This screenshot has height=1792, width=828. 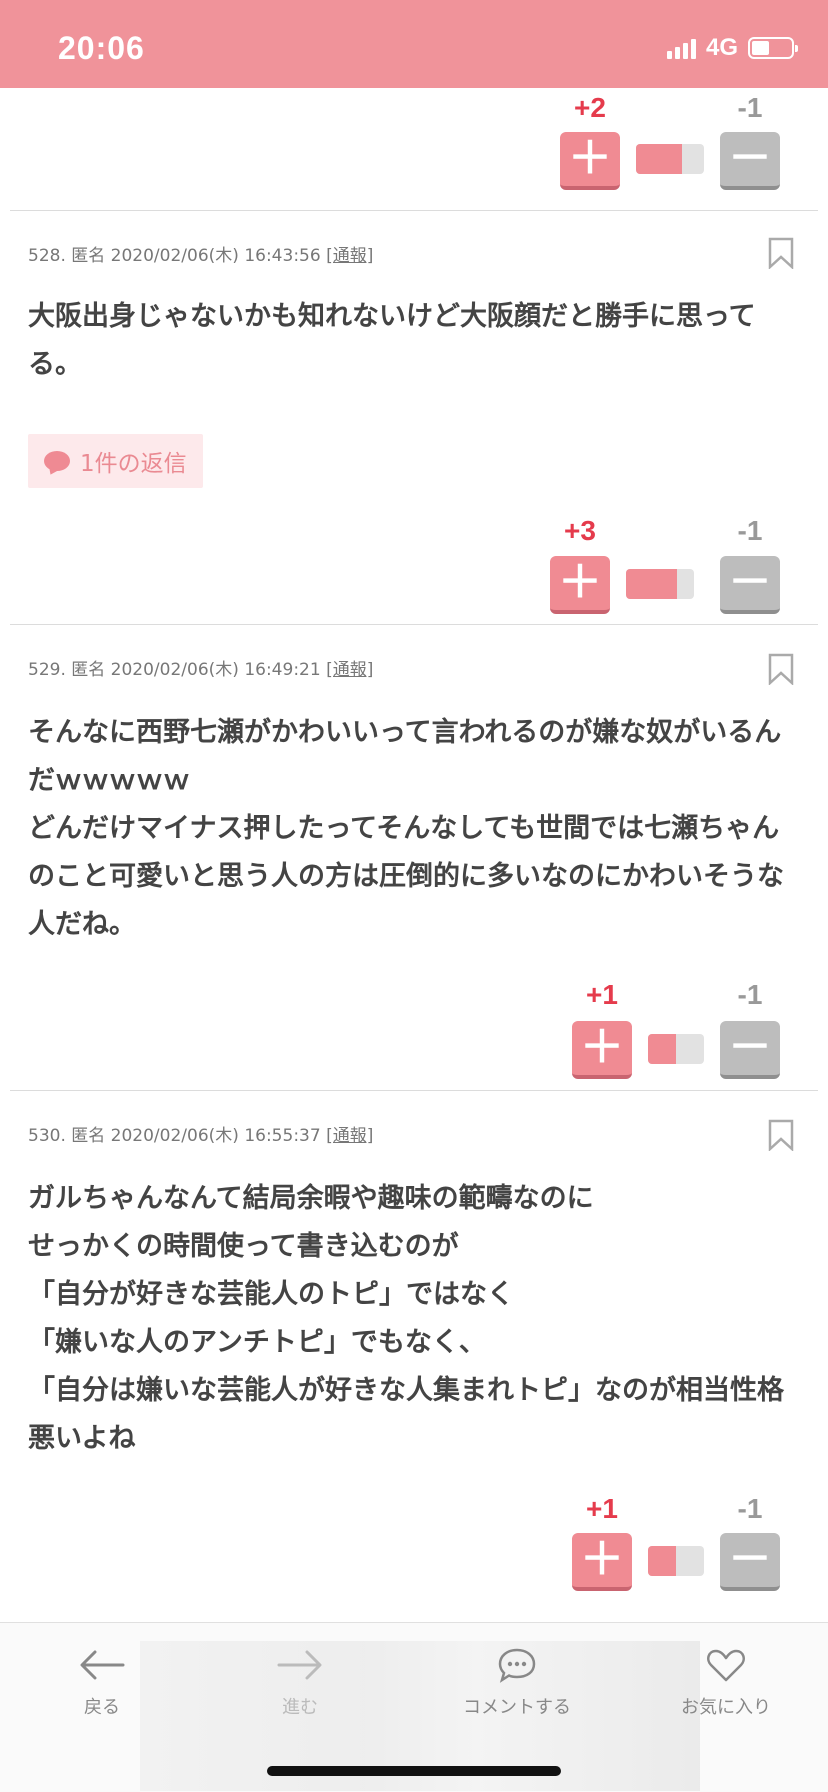 I want to click on network-type: 4G, so click(x=721, y=47).